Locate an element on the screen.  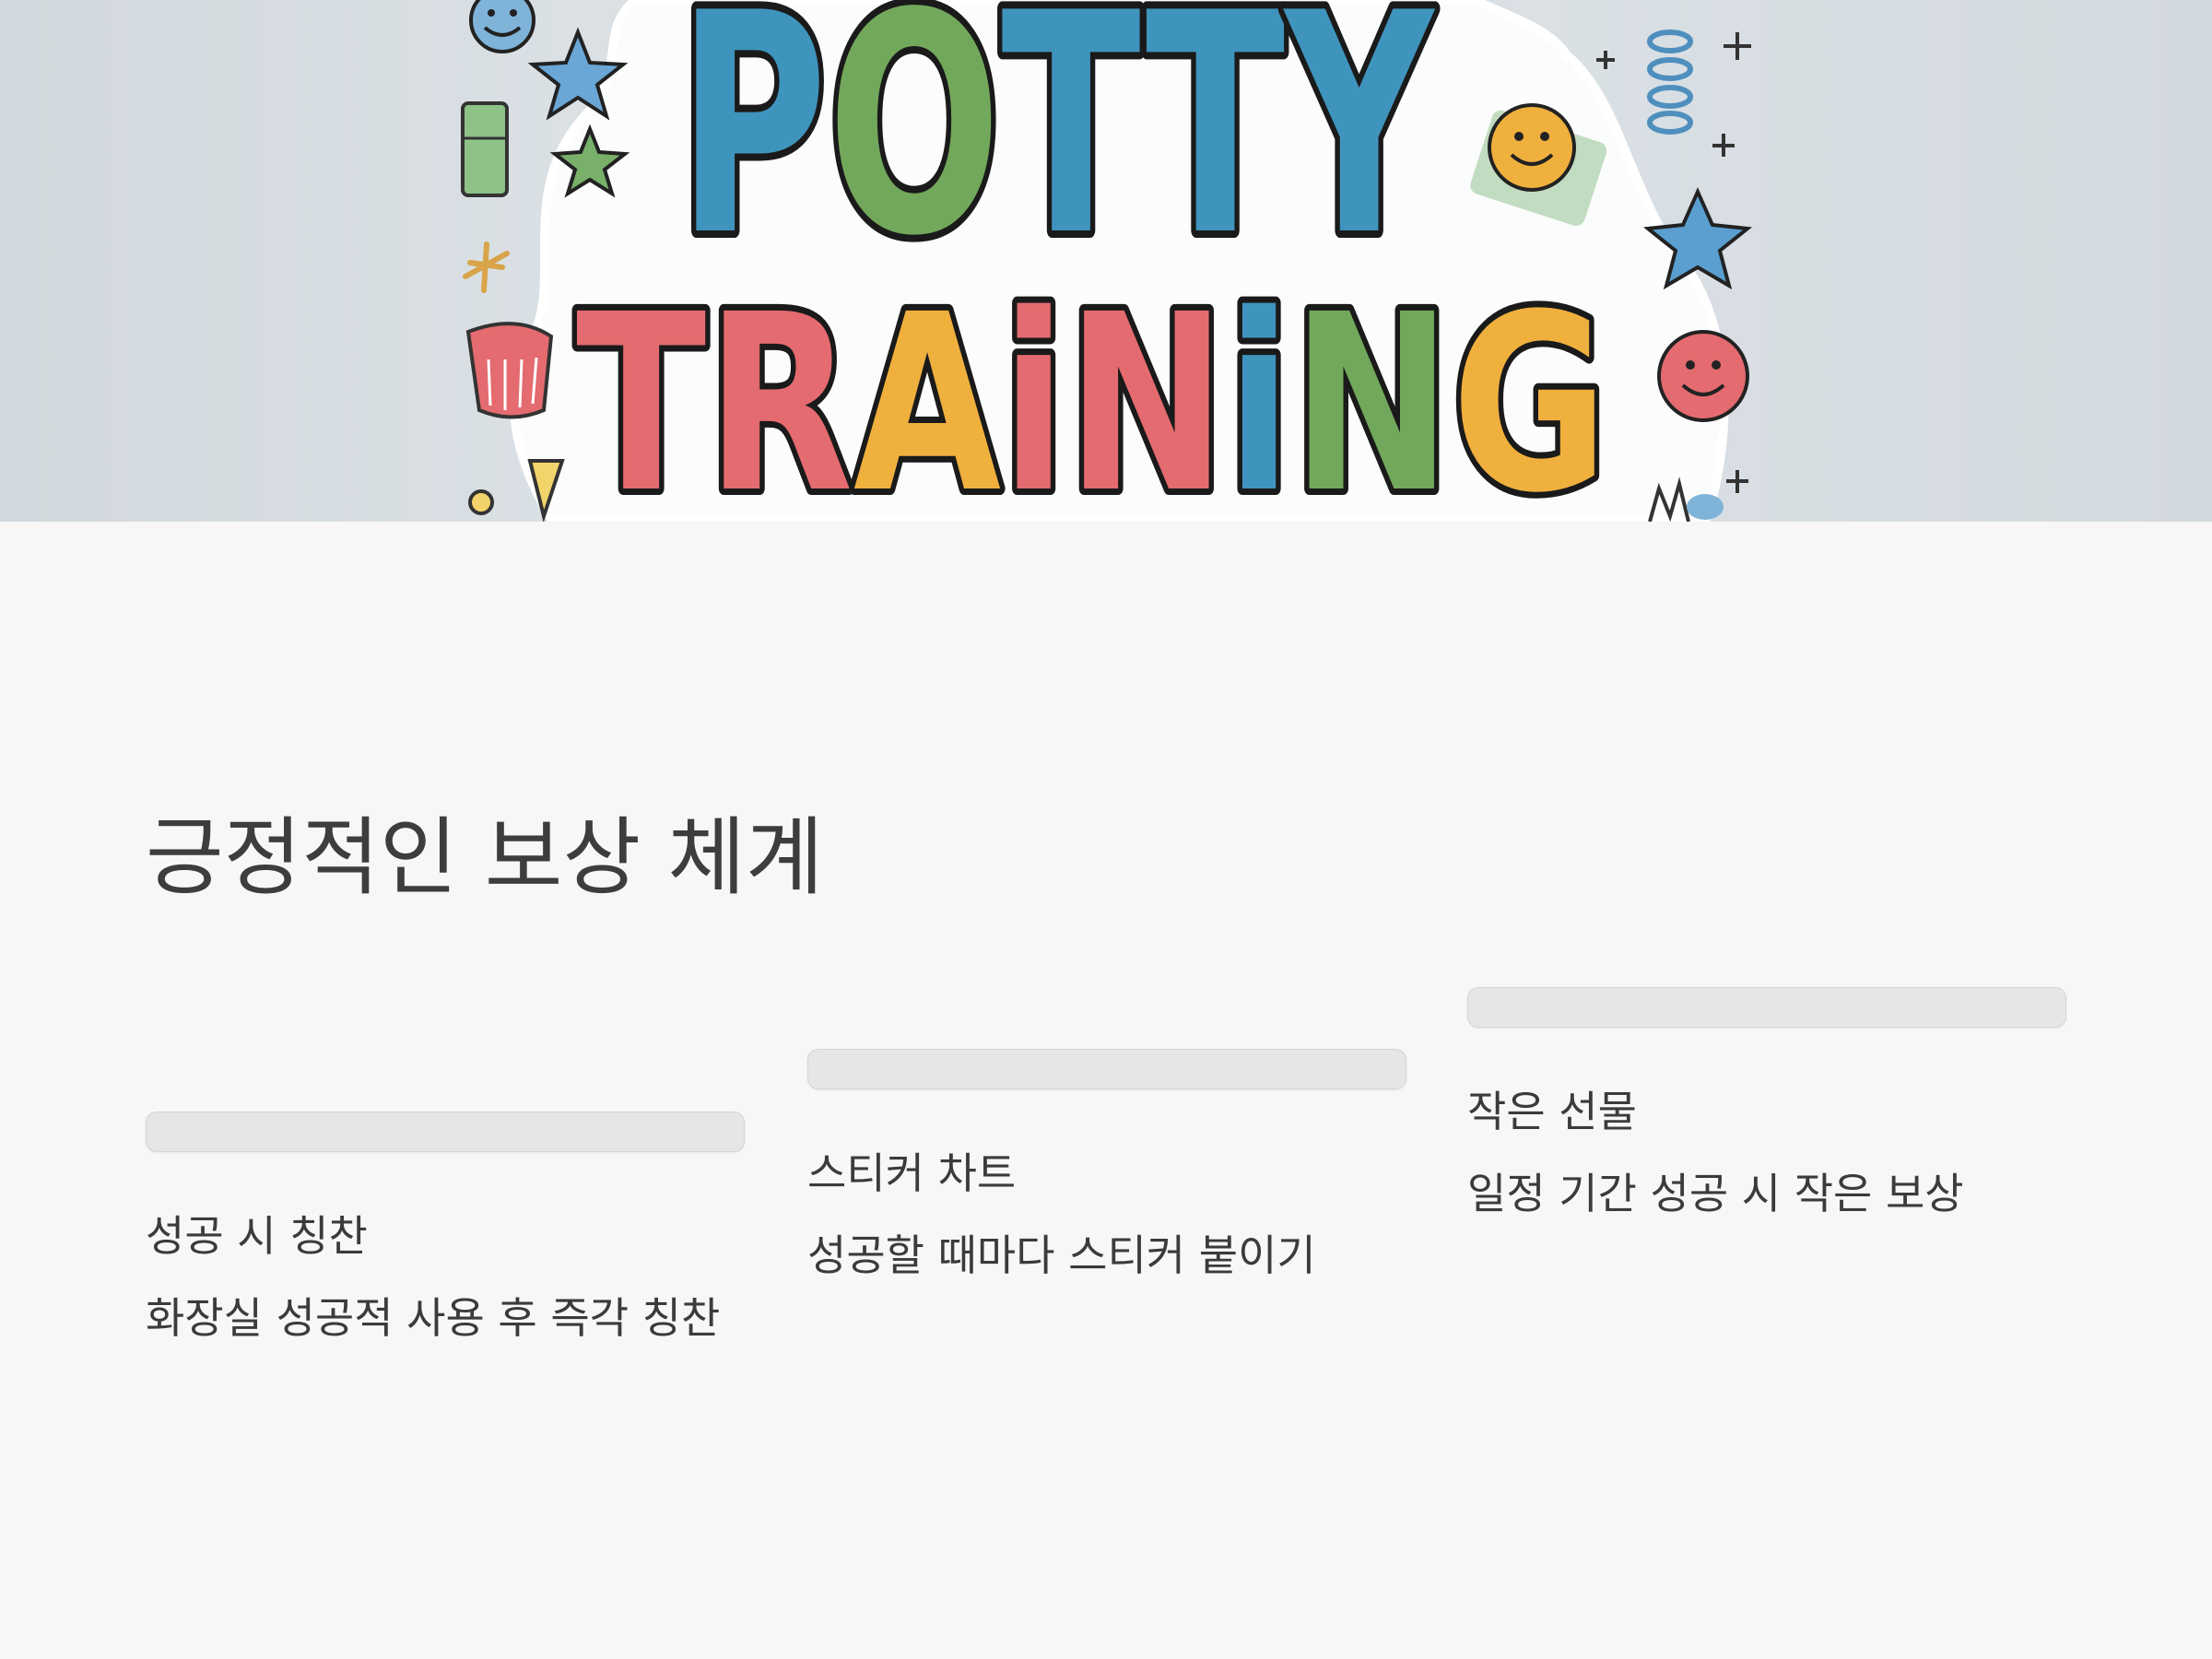
card-description: 화장실 성공적 사용 후 즉각 칭찬 is located at coordinates (433, 1318).